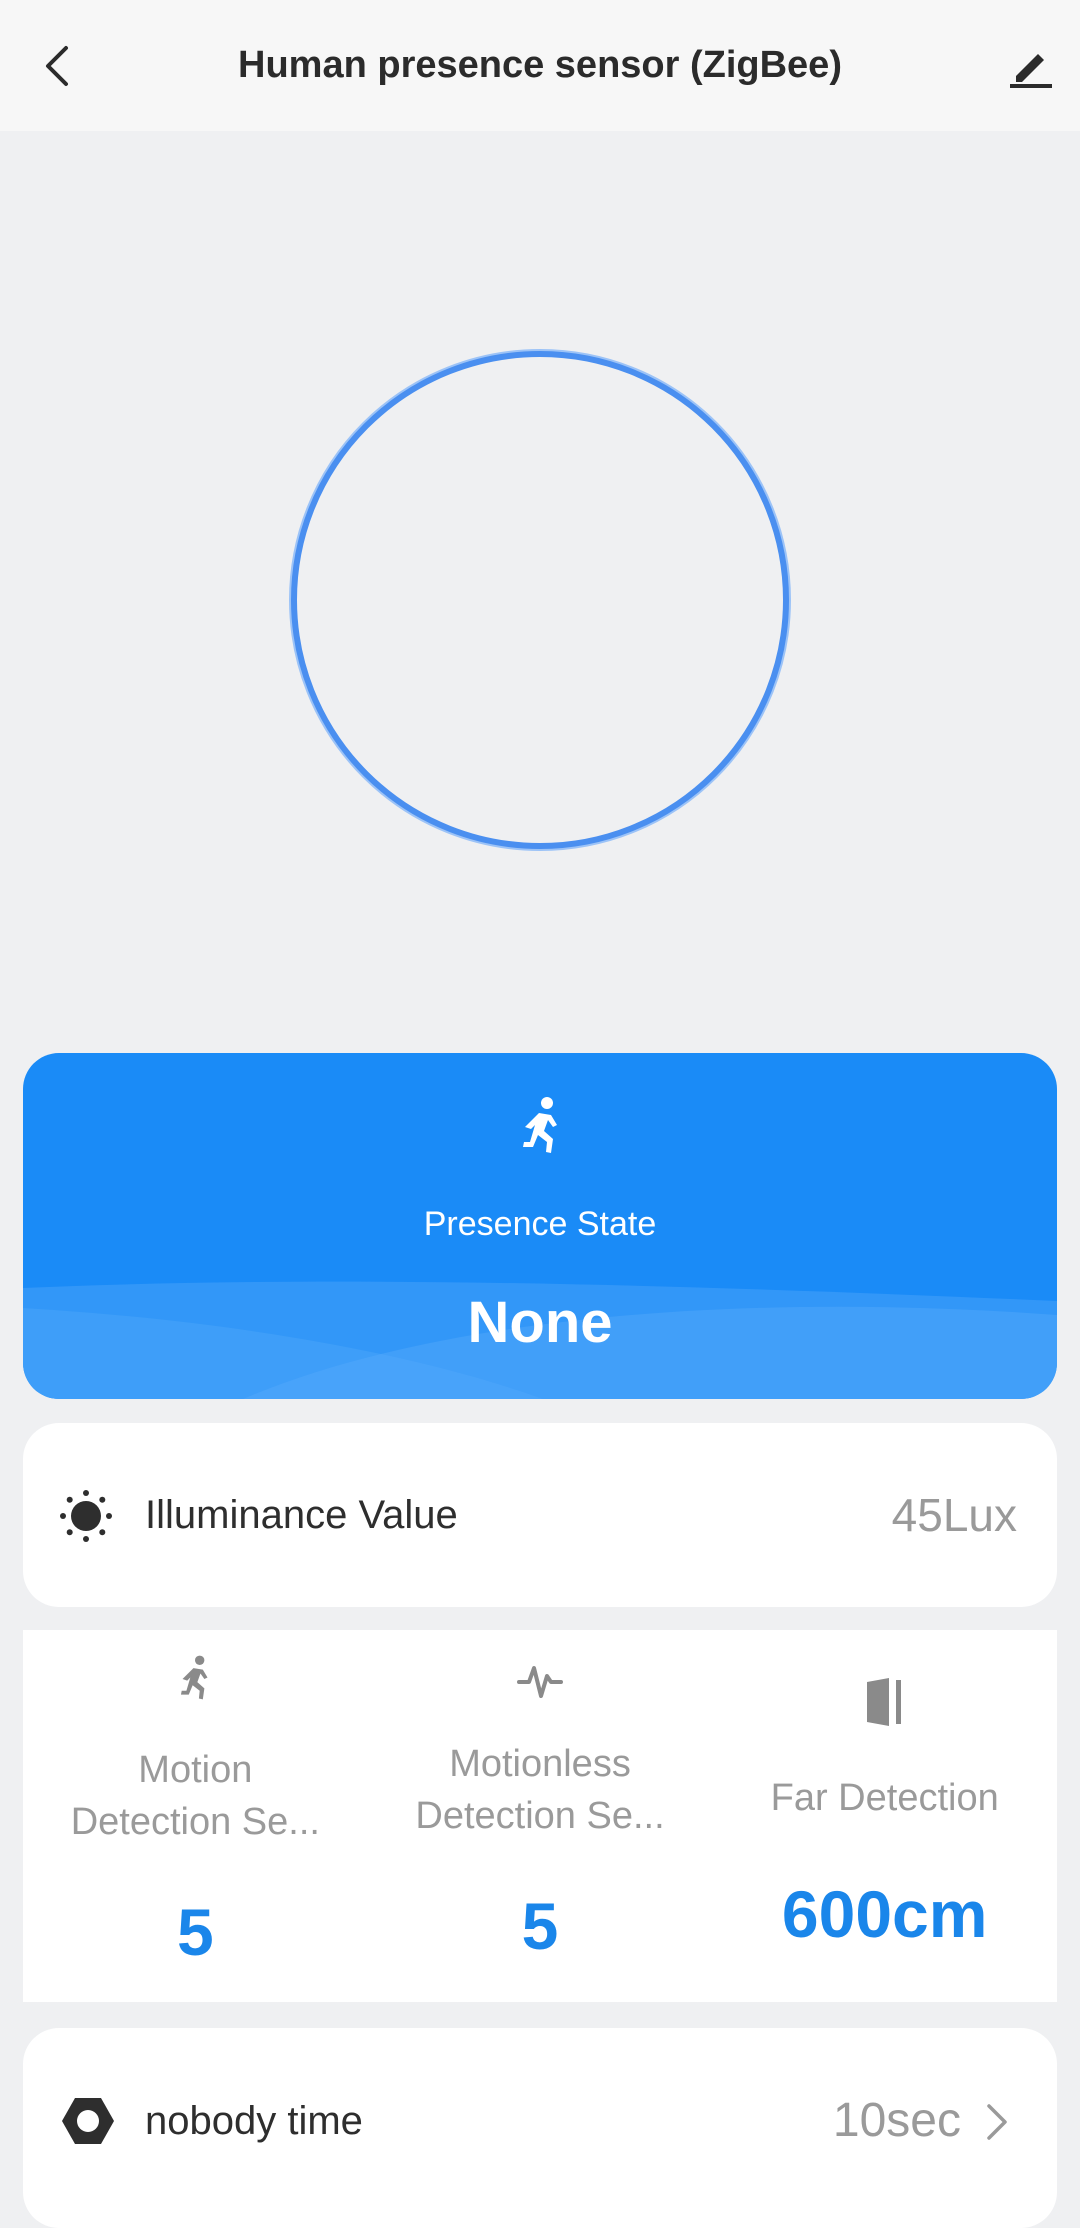  Describe the element at coordinates (301, 1514) in the screenshot. I see `illuminance-label: Illuminance Value` at that location.